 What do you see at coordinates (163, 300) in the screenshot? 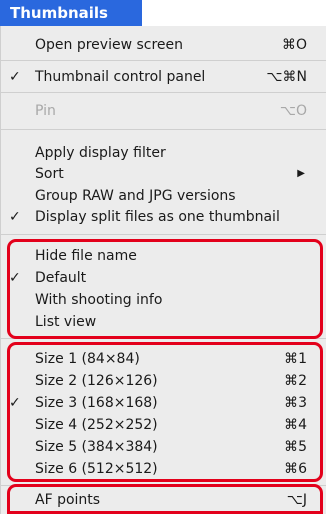
I see `menu-item-with-shooting-info: With shooting info` at bounding box center [163, 300].